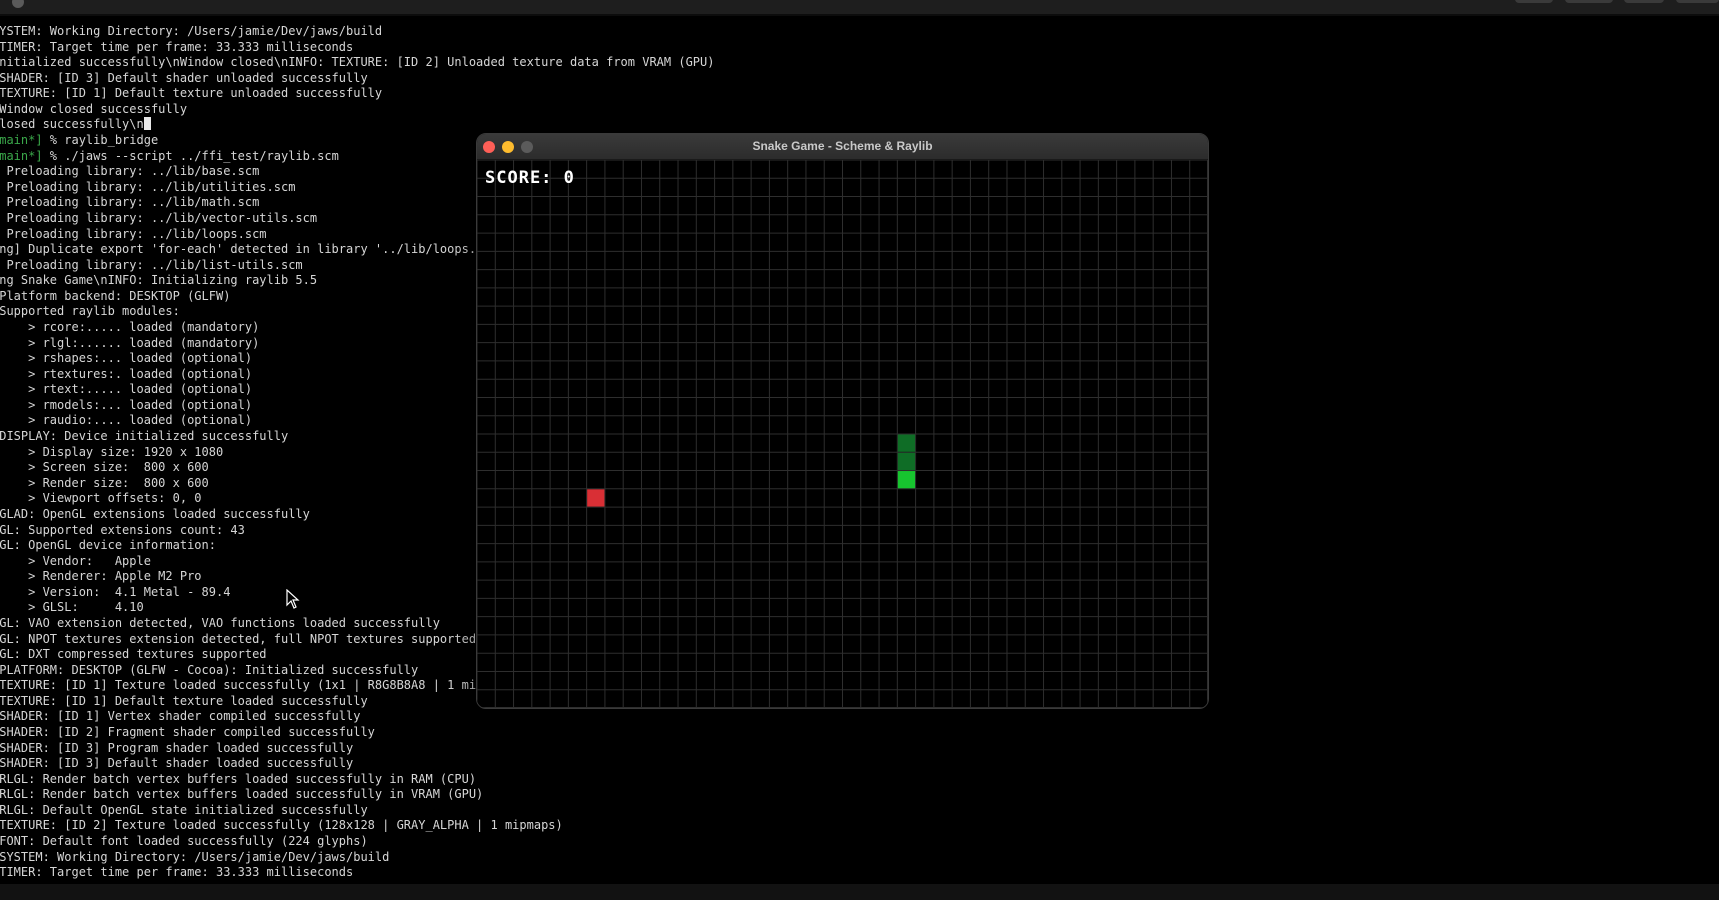 The image size is (1719, 900). I want to click on terminal-line: closed successfully\n, so click(357, 125).